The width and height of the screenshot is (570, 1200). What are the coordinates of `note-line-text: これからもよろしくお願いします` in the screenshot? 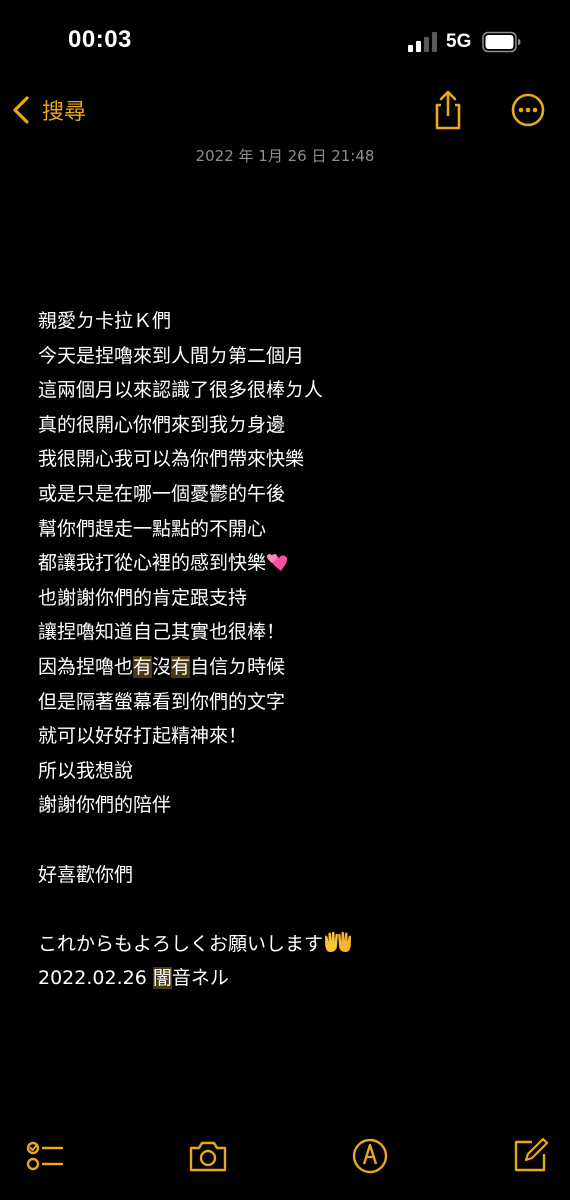 It's located at (181, 943).